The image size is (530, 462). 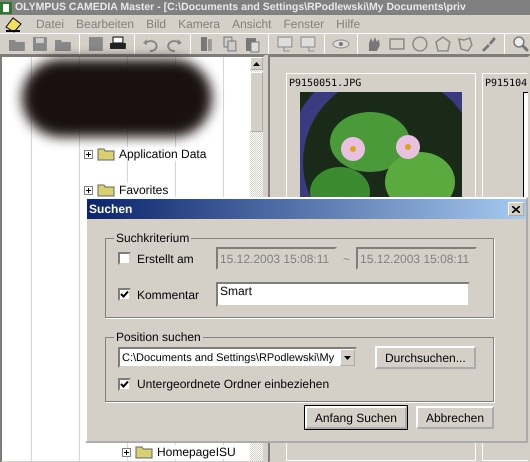 I want to click on cancel-button: Abbrechen, so click(x=455, y=417).